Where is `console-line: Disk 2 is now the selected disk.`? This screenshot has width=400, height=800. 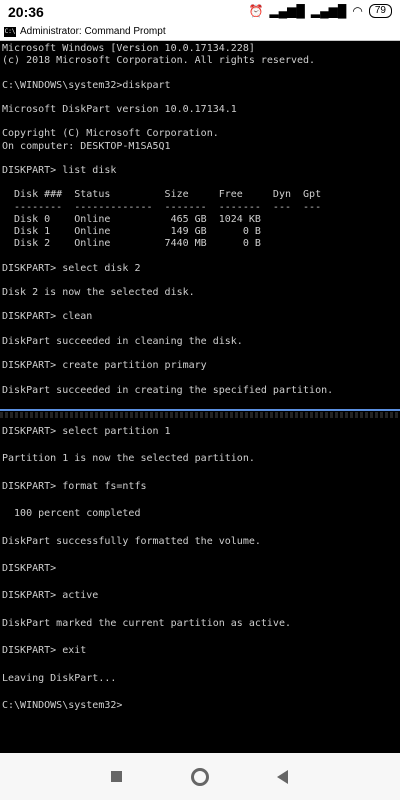 console-line: Disk 2 is now the selected disk. is located at coordinates (98, 293).